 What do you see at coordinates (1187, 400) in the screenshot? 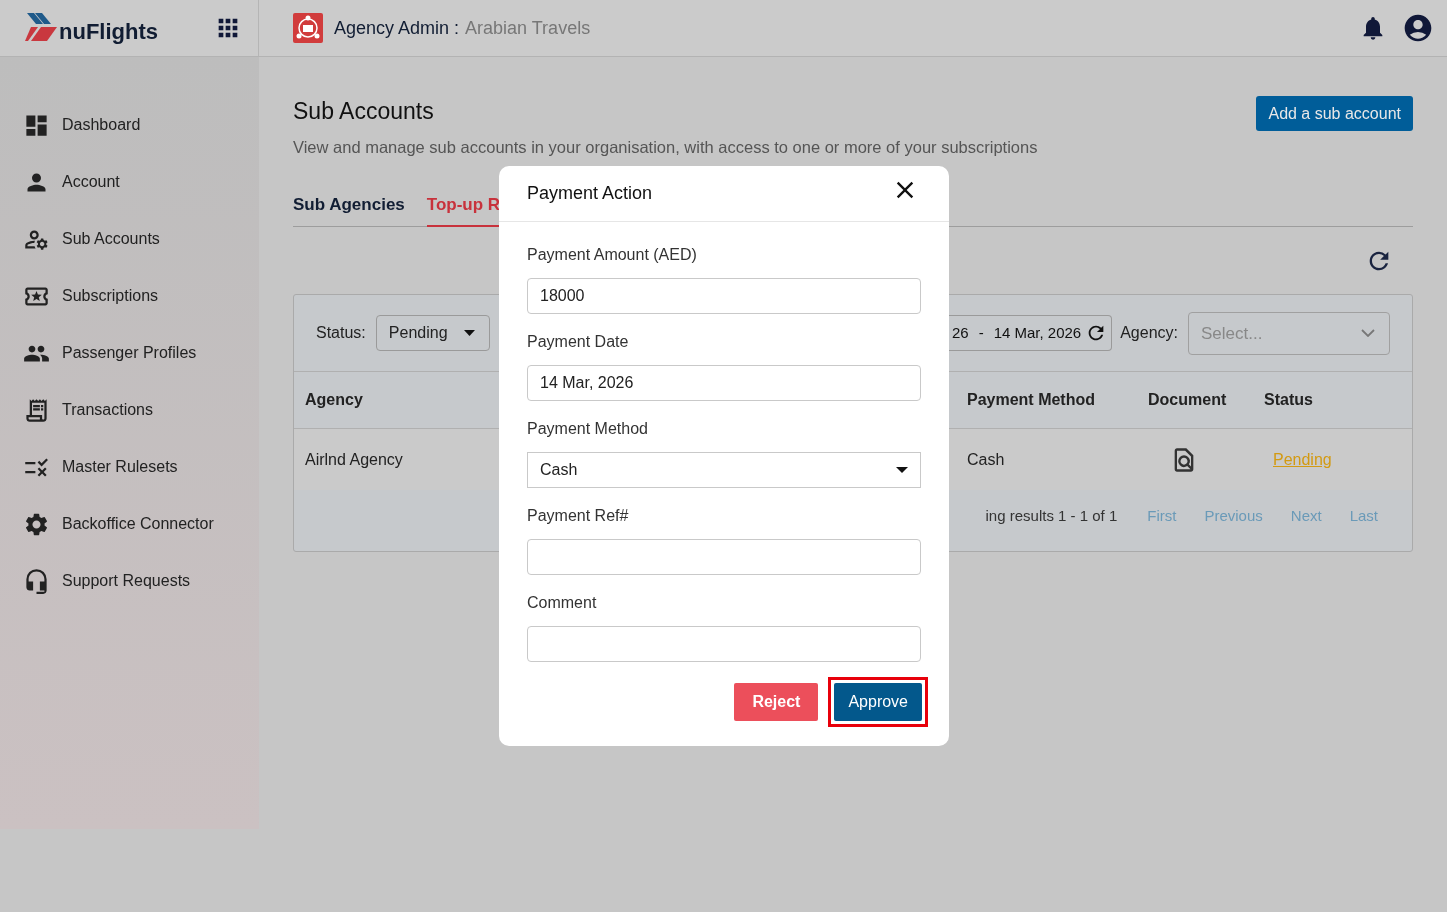
I see `column-header: Document` at bounding box center [1187, 400].